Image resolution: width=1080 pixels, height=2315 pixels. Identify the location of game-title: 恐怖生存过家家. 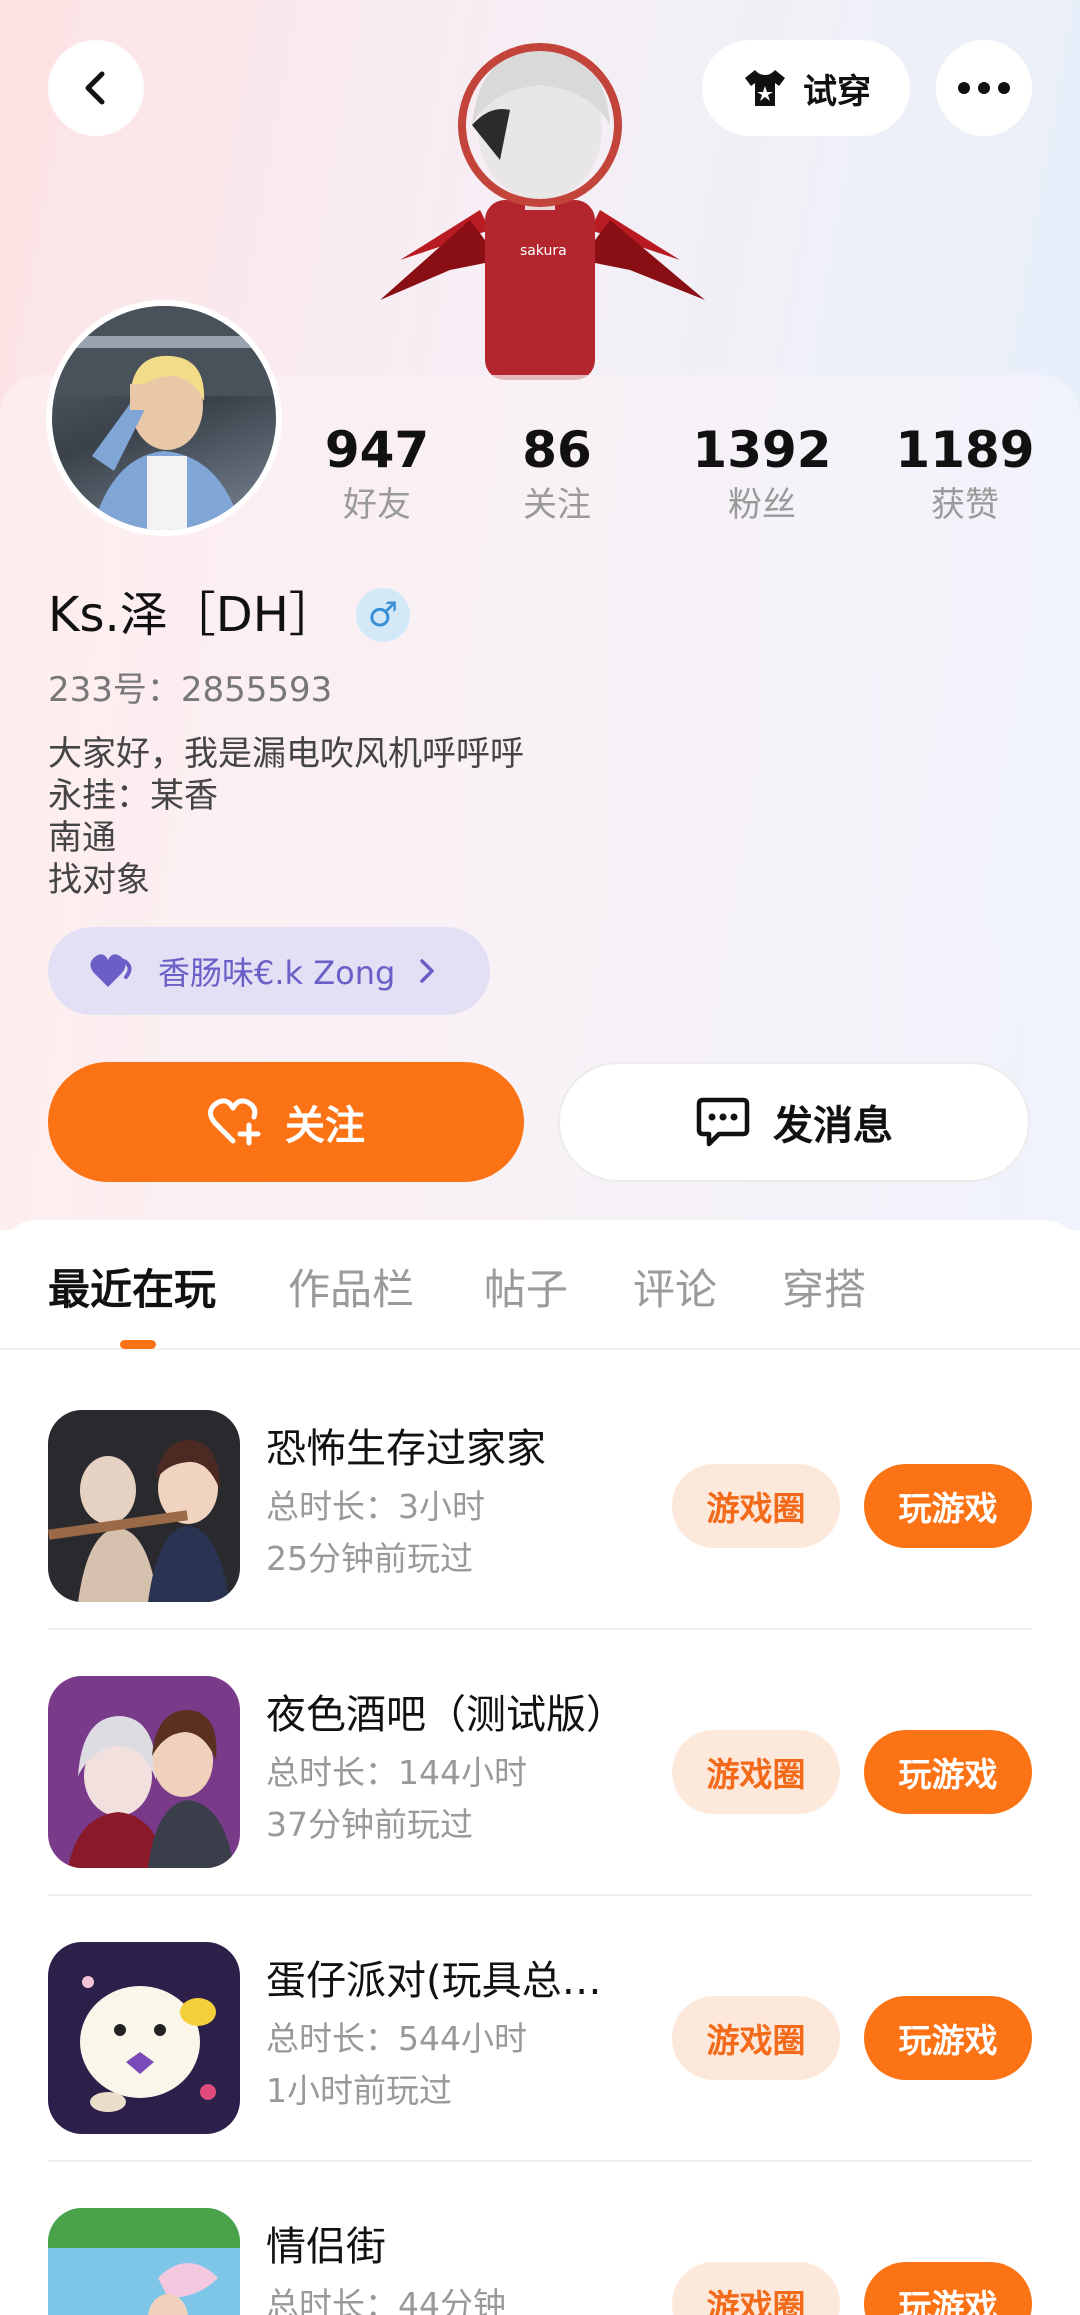
(406, 1449).